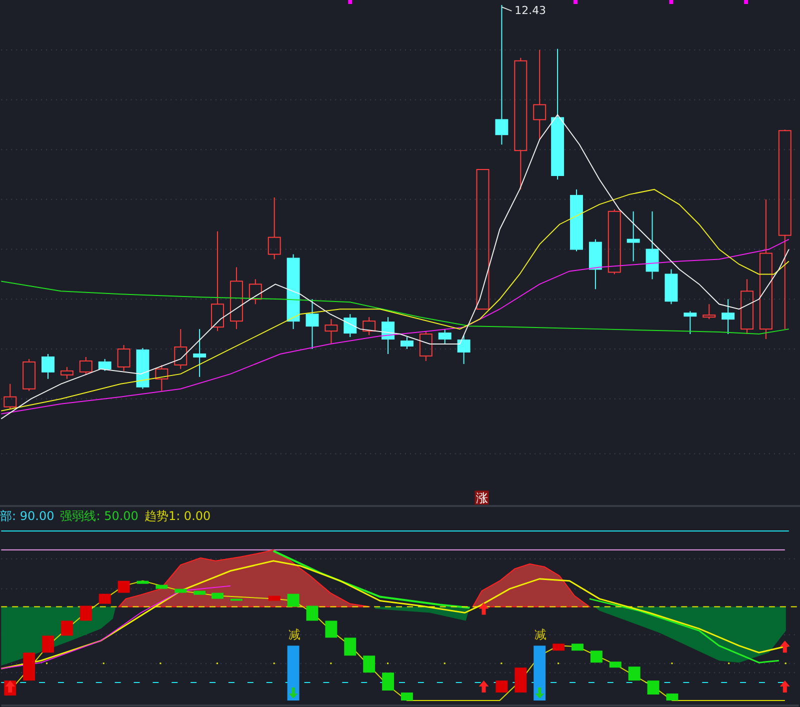 The height and width of the screenshot is (707, 800). Describe the element at coordinates (530, 10) in the screenshot. I see `high-price-label: 12.43` at that location.